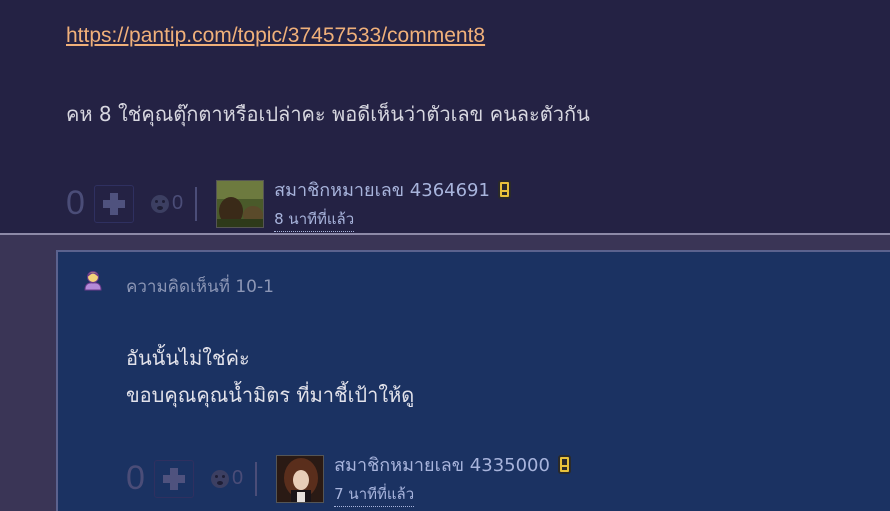  I want to click on member-line: สมาชิกหมายเลข 4364691, so click(392, 189).